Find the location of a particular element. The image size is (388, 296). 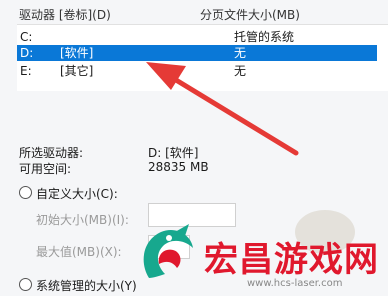

watermark-url: www.hcs-laser.com is located at coordinates (295, 283).